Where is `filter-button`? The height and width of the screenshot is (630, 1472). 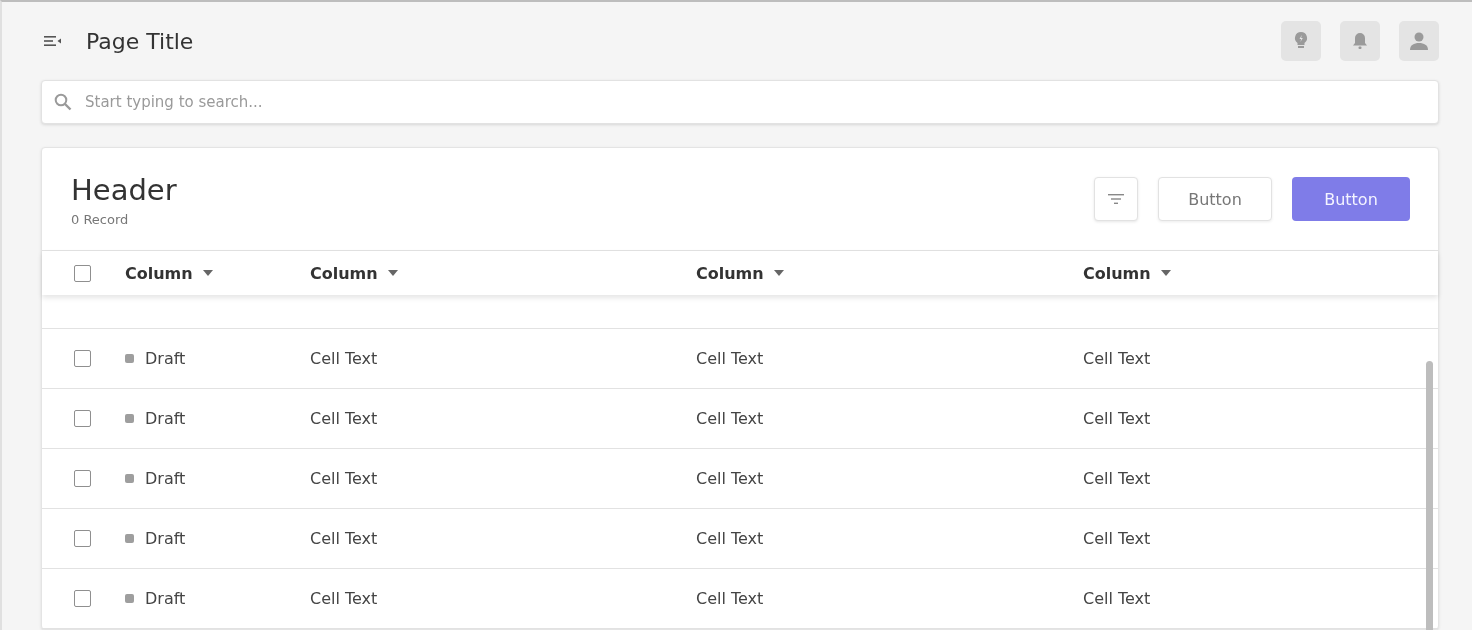 filter-button is located at coordinates (1116, 199).